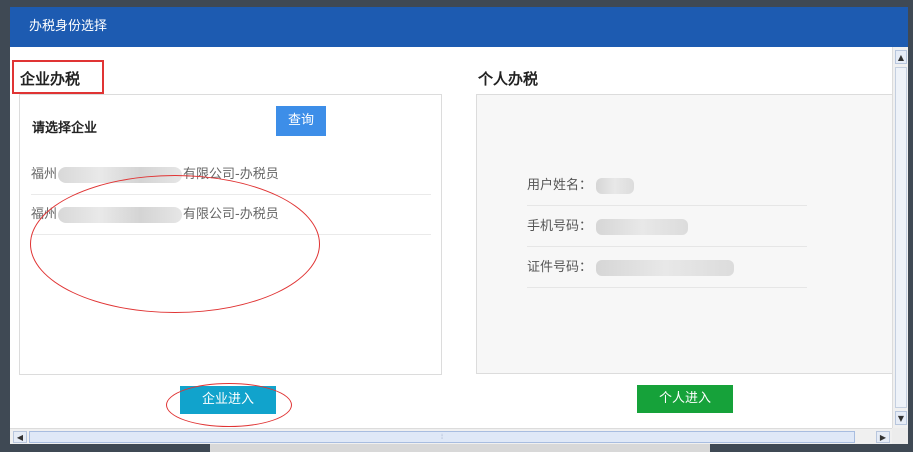  Describe the element at coordinates (20, 437) in the screenshot. I see `scroll-left-icon: ◀` at that location.